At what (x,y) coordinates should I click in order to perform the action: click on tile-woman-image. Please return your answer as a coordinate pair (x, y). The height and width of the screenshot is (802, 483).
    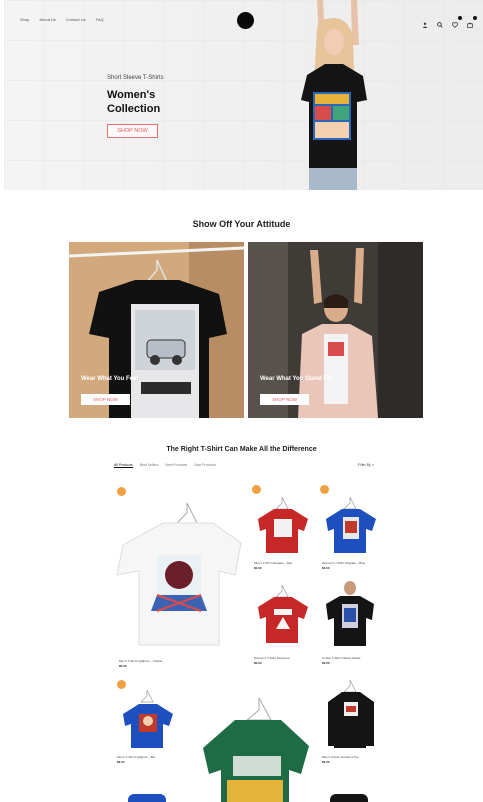
    Looking at the image, I should click on (335, 330).